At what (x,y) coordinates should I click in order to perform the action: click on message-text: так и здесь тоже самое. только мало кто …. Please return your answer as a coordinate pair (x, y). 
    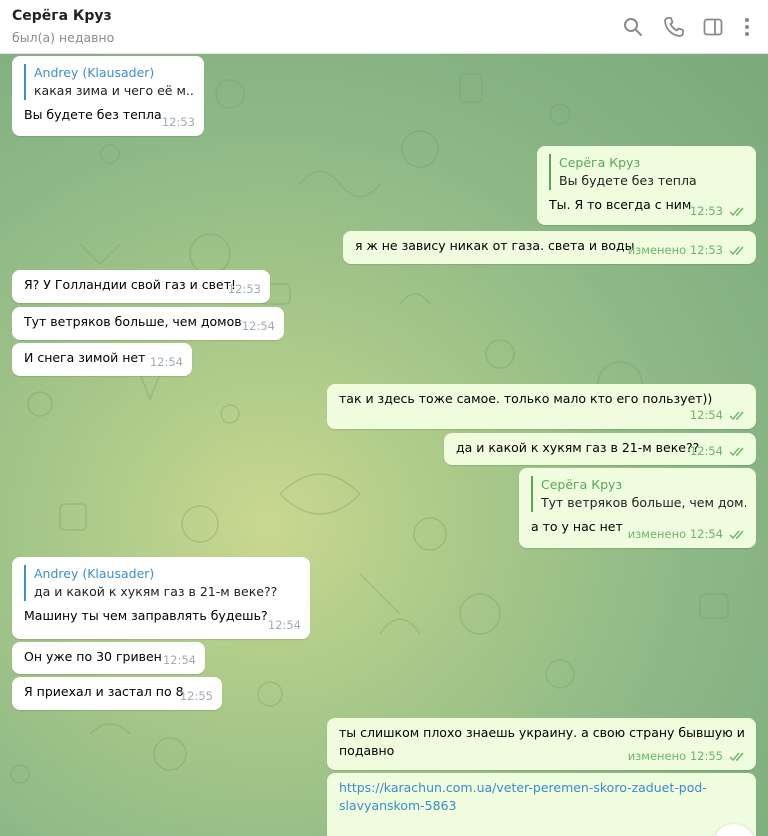
    Looking at the image, I should click on (526, 398).